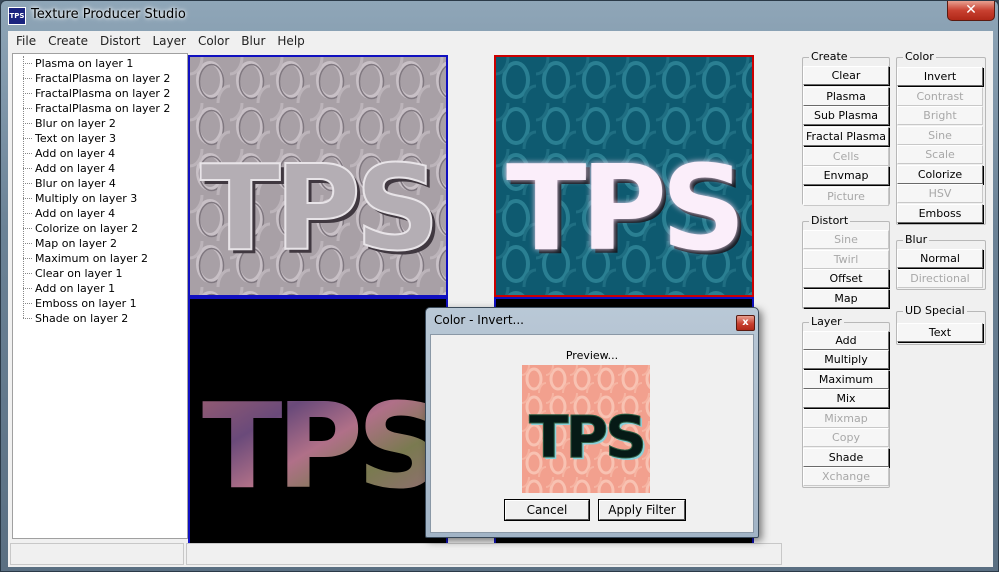  Describe the element at coordinates (846, 278) in the screenshot. I see `distort-offset-button: Offset` at that location.